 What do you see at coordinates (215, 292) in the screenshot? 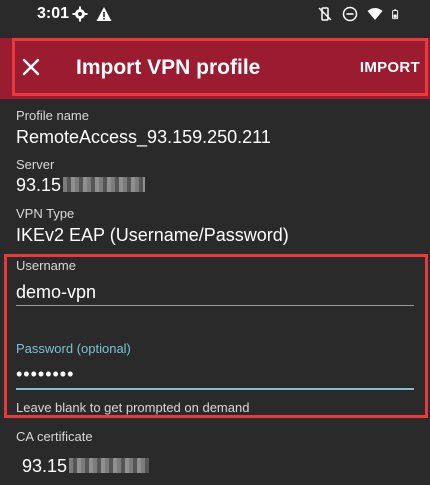
I see `username-field` at bounding box center [215, 292].